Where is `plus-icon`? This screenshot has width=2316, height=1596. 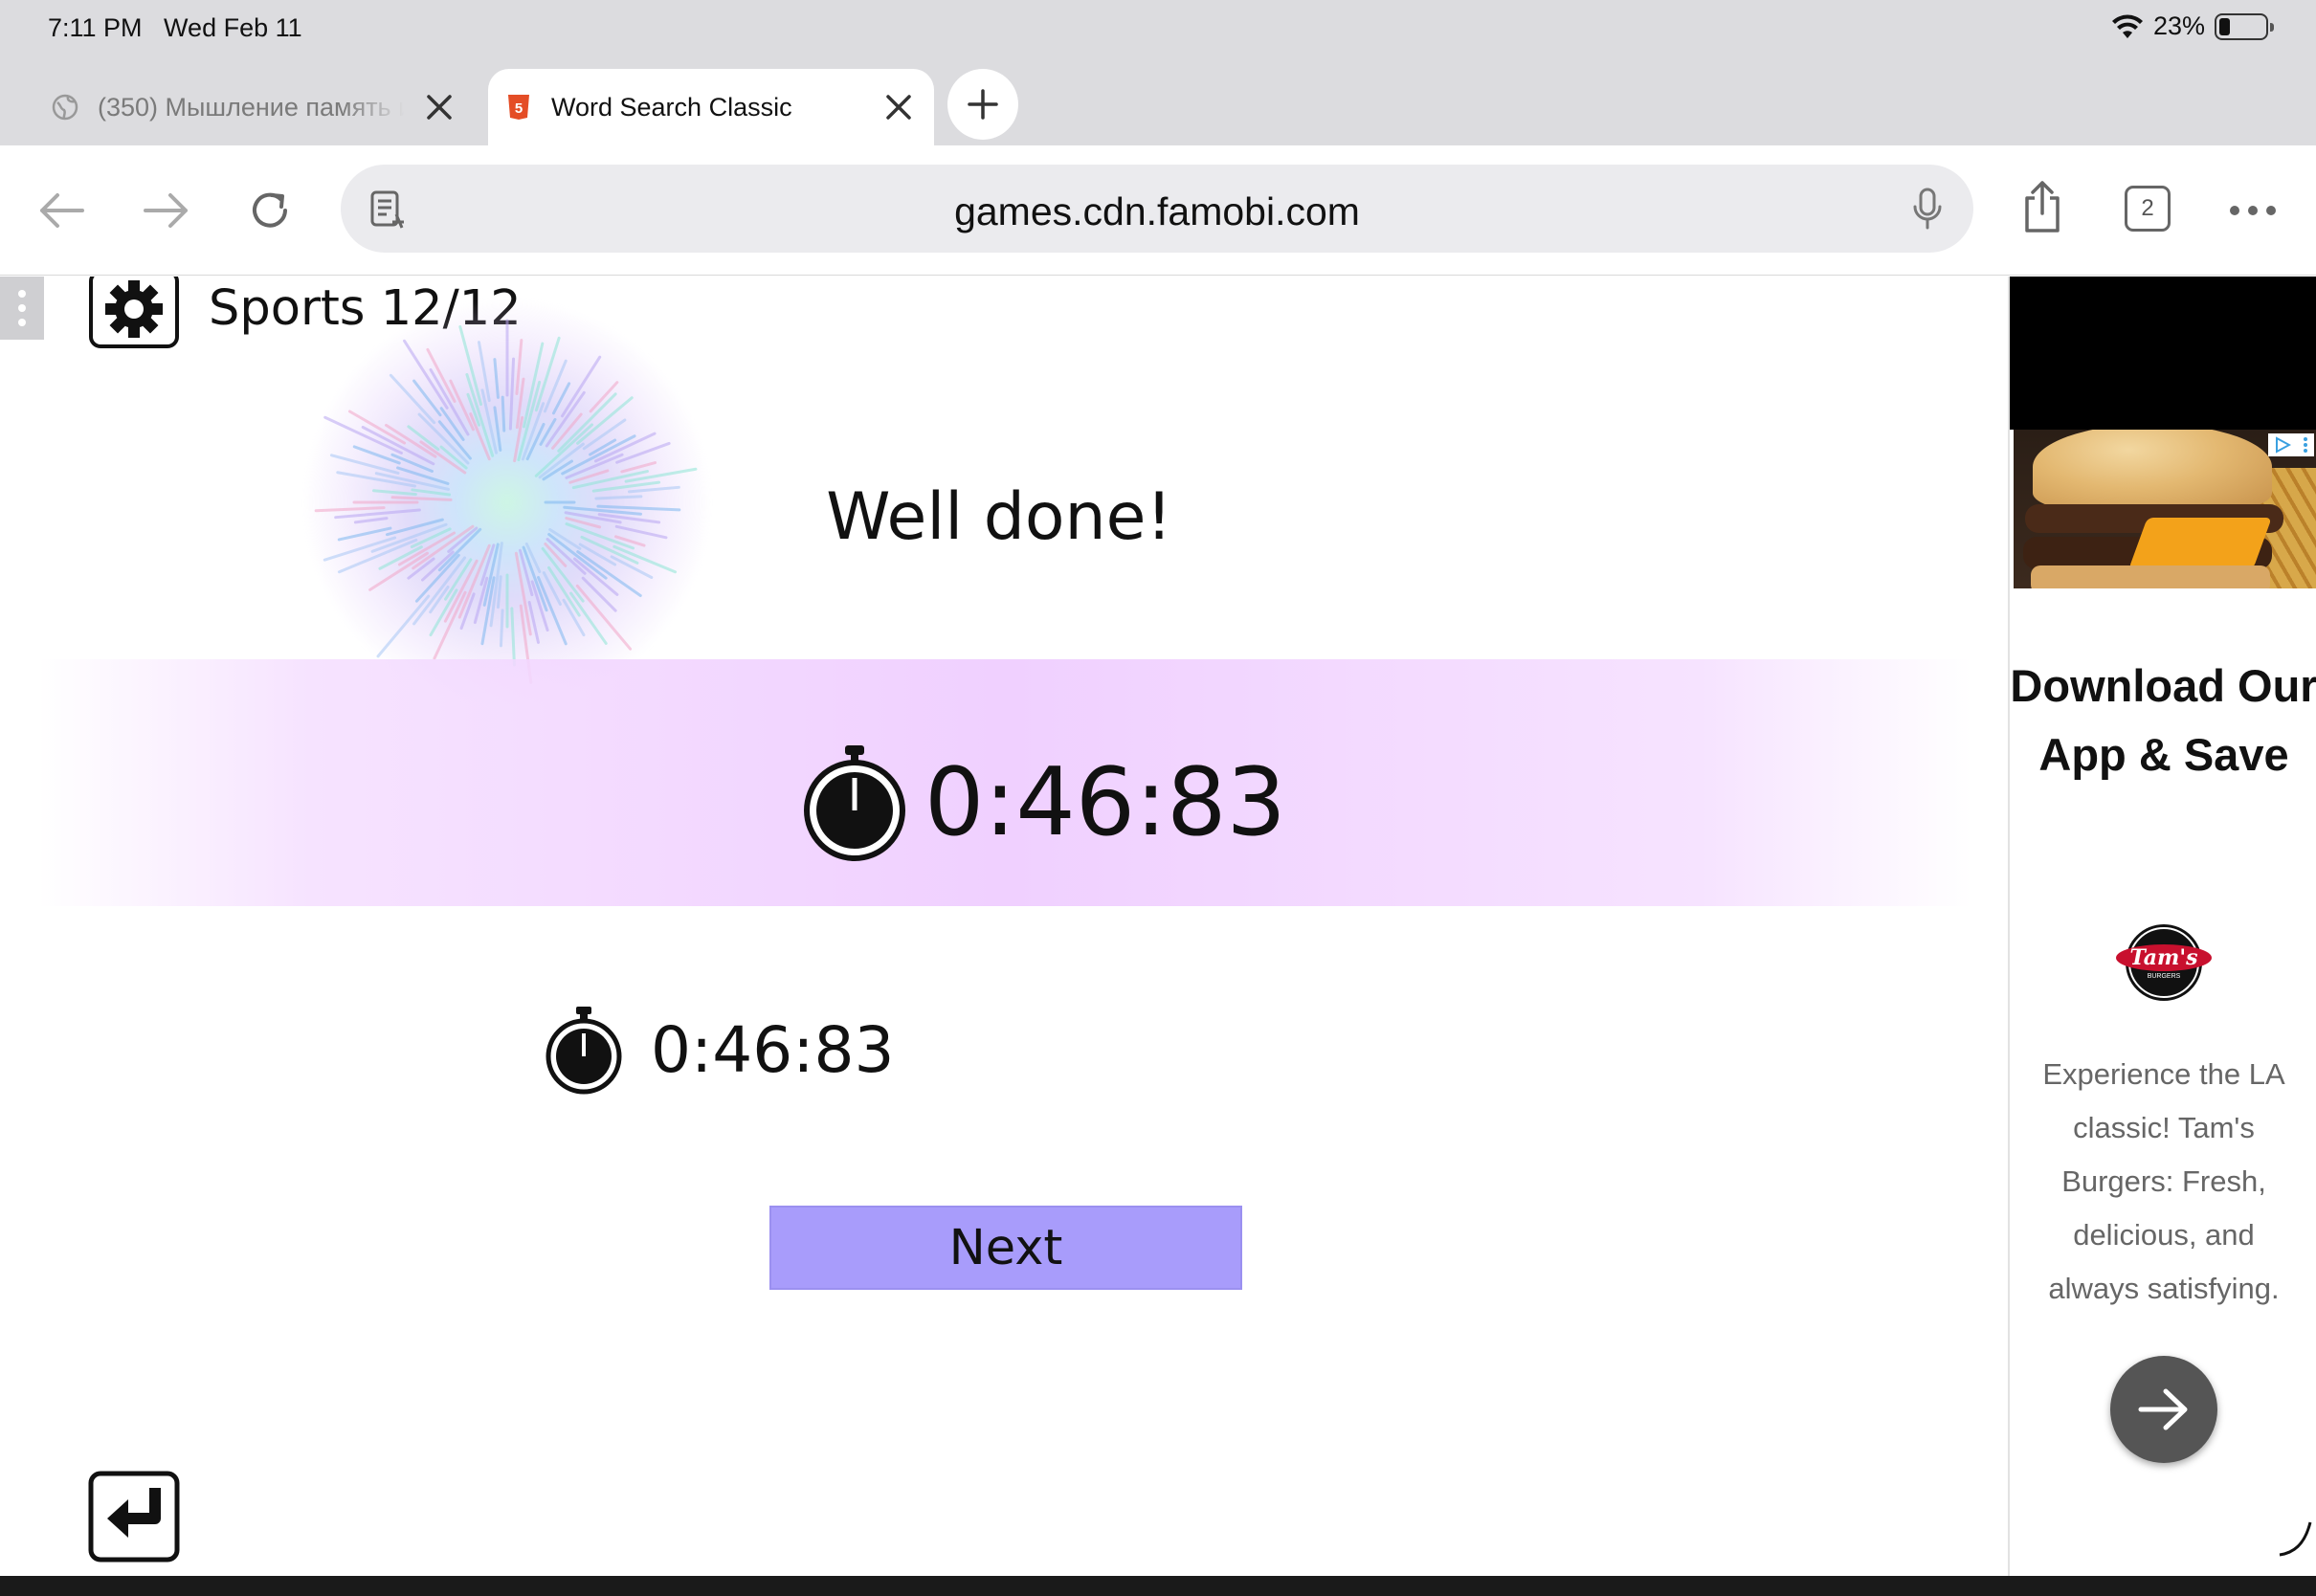 plus-icon is located at coordinates (983, 105).